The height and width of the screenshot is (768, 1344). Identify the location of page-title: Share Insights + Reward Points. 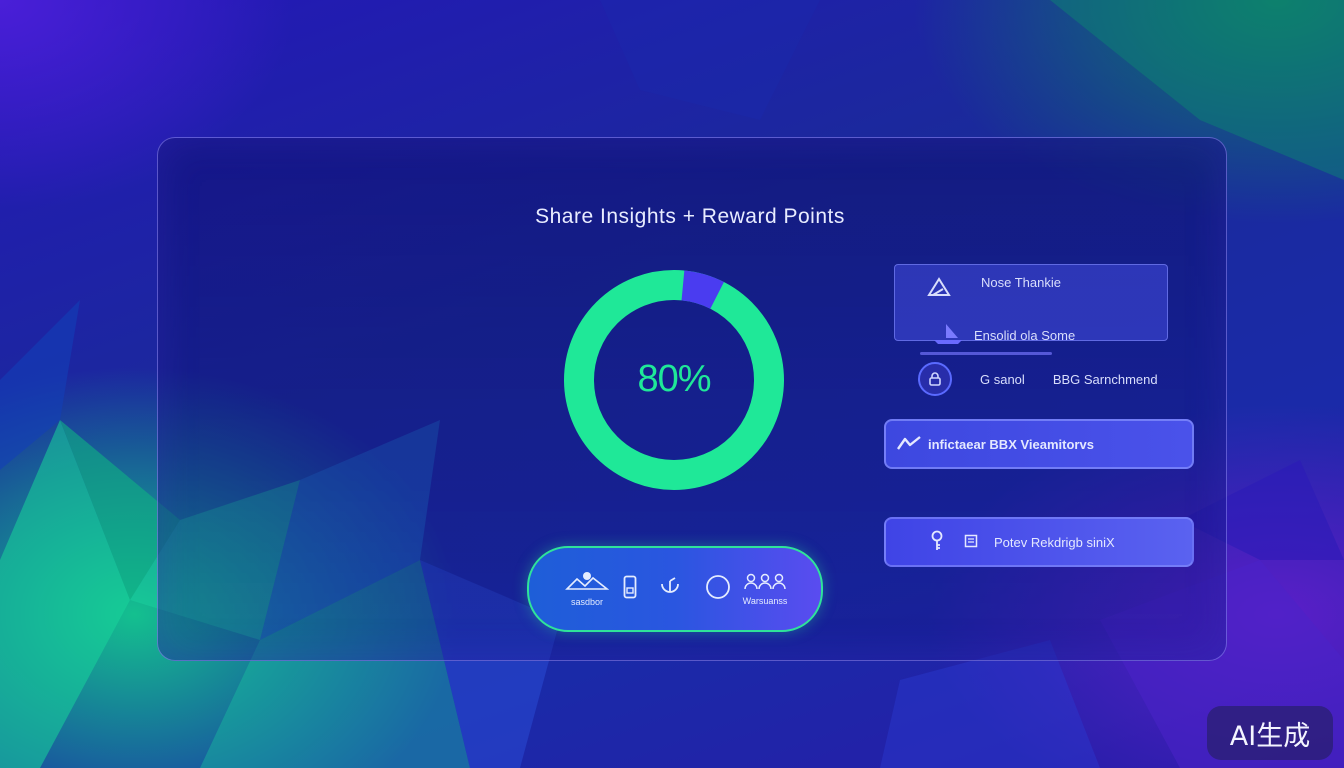
(690, 216).